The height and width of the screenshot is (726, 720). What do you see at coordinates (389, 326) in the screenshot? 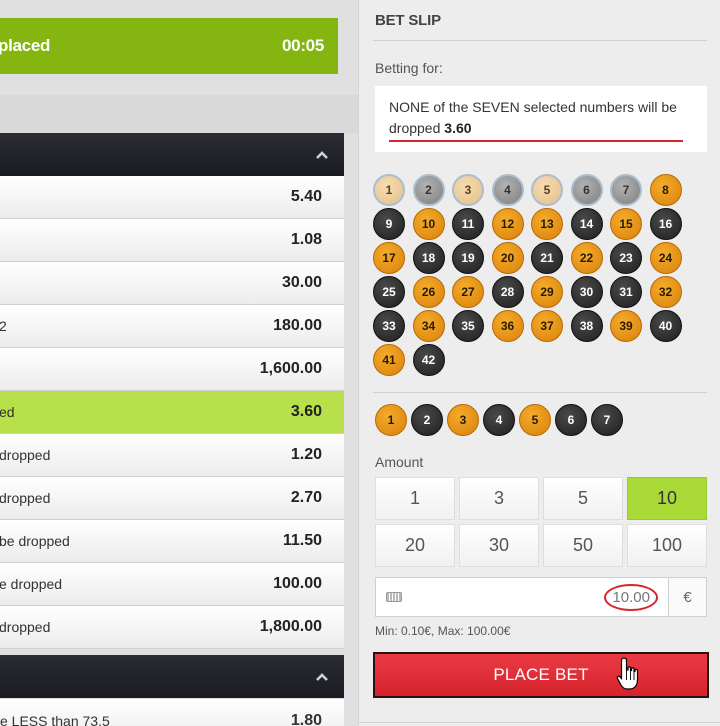
I see `number-ball-33: 33` at bounding box center [389, 326].